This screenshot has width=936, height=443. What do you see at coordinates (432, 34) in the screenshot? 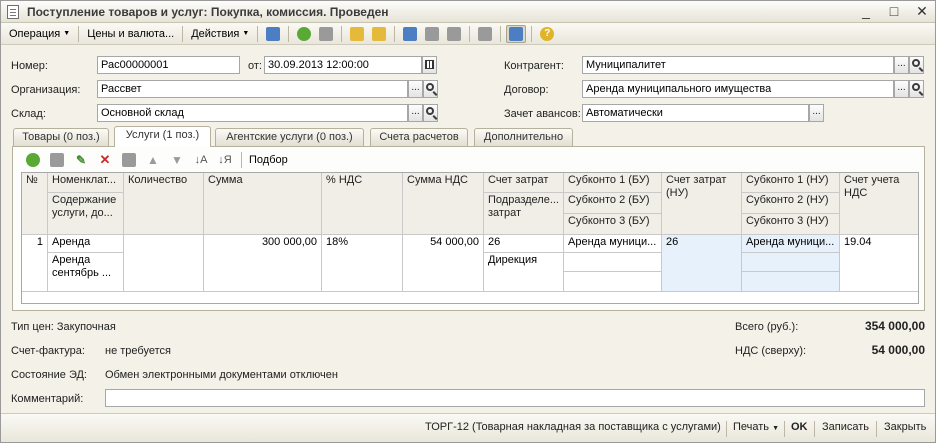
I see `dt-kt-button` at bounding box center [432, 34].